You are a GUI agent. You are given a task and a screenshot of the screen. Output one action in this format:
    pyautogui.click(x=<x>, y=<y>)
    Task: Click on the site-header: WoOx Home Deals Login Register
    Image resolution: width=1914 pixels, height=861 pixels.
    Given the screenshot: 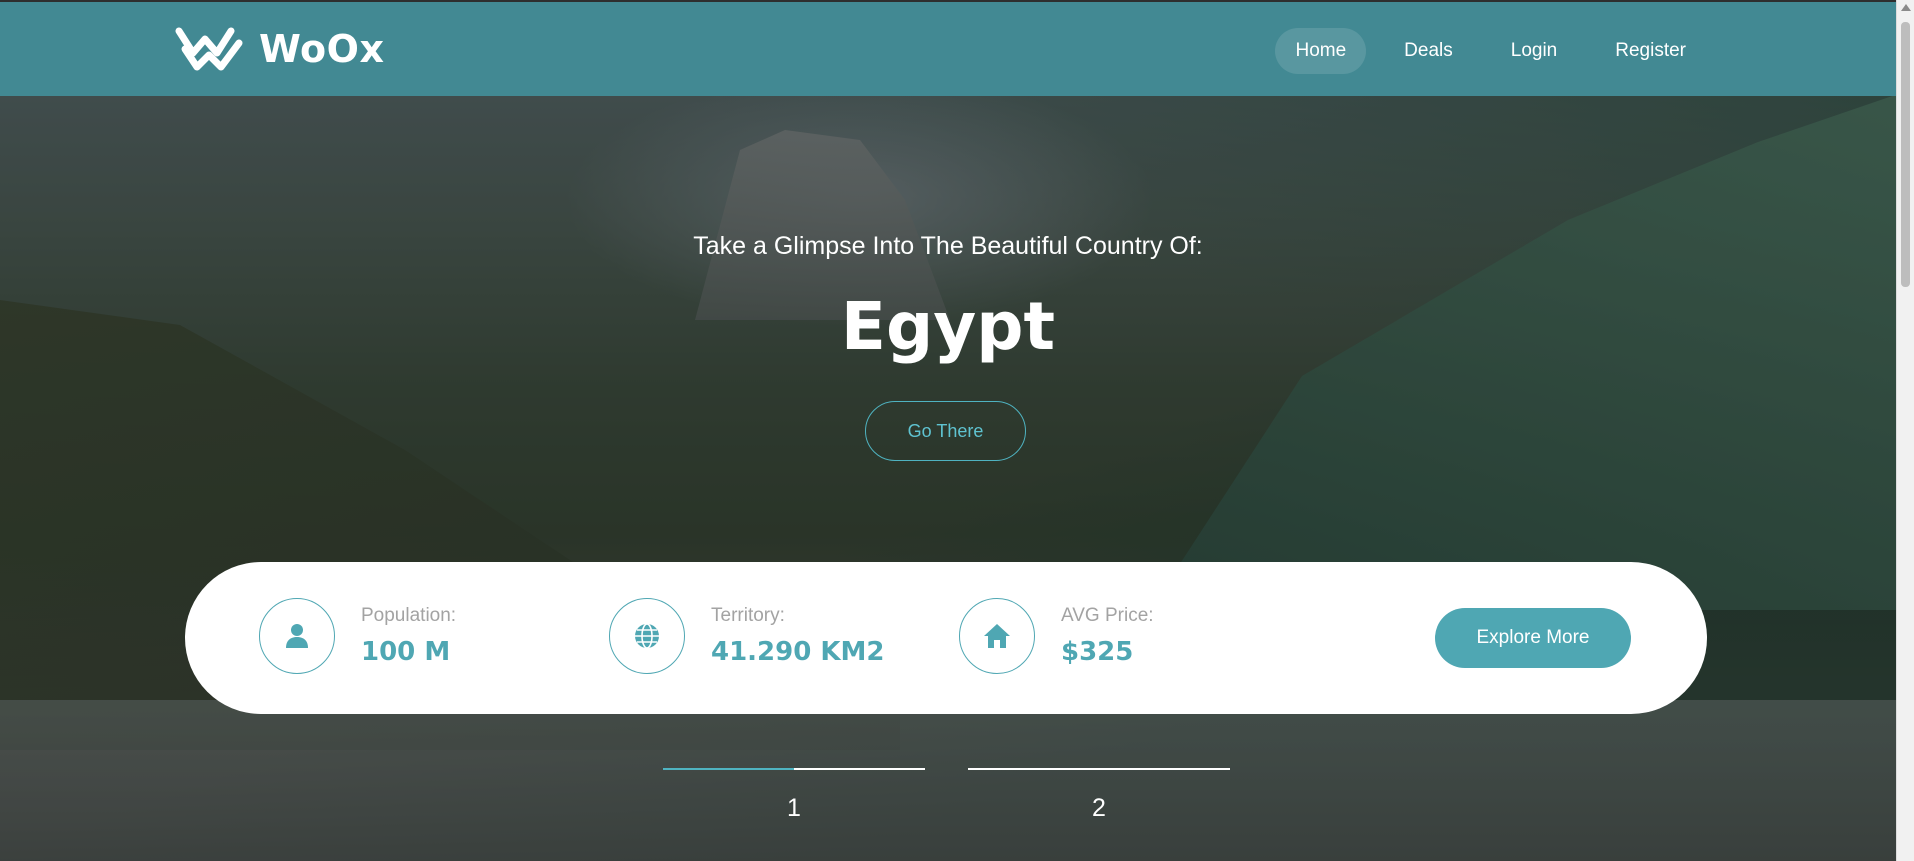 What is the action you would take?
    pyautogui.click(x=948, y=48)
    